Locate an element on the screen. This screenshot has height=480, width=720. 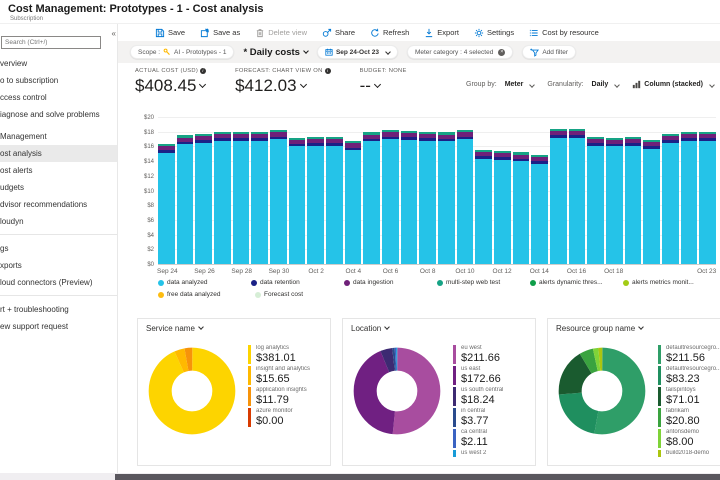
export-button: Export is located at coordinates (441, 33).